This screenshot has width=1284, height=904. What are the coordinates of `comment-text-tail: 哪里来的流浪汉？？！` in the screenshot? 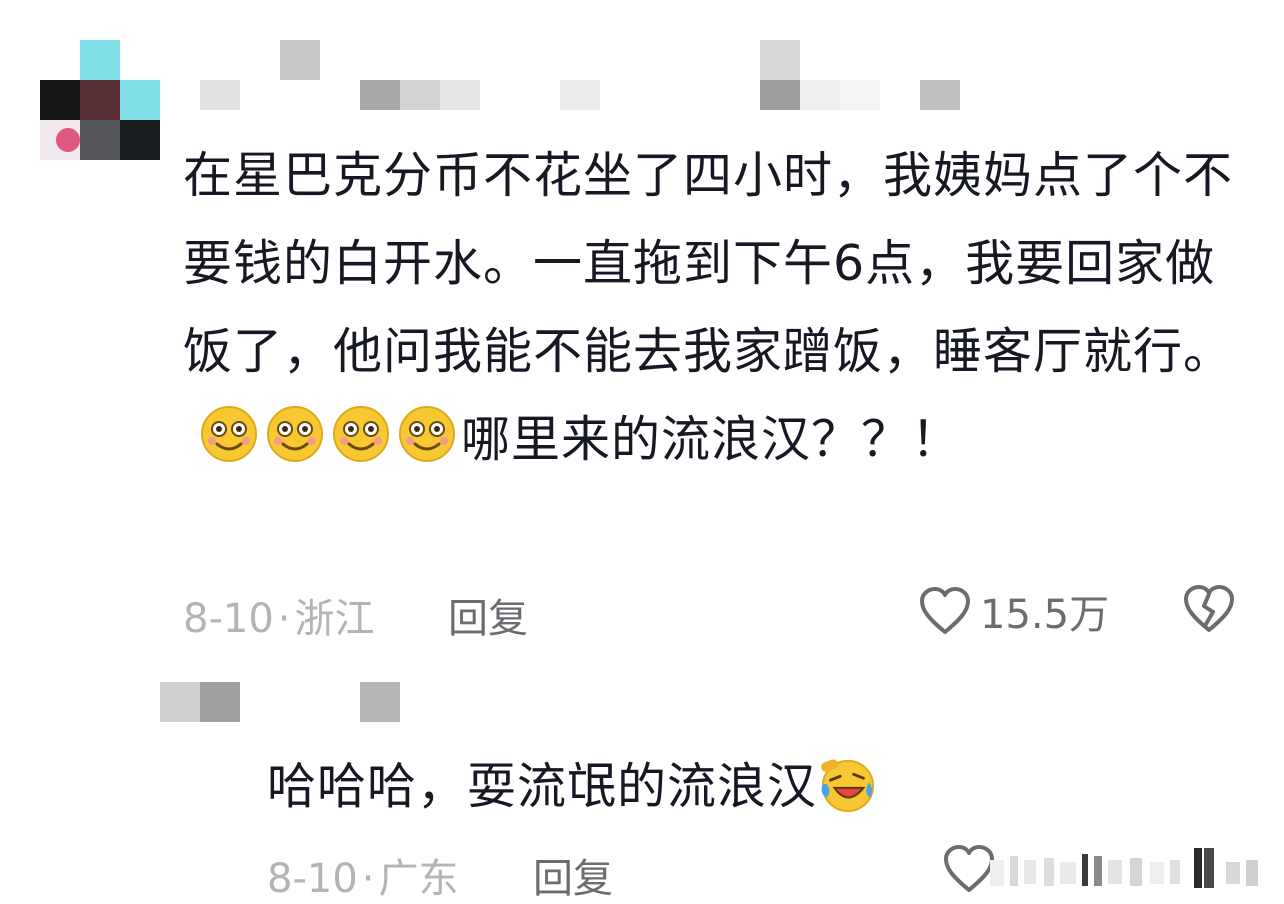 It's located at (711, 439).